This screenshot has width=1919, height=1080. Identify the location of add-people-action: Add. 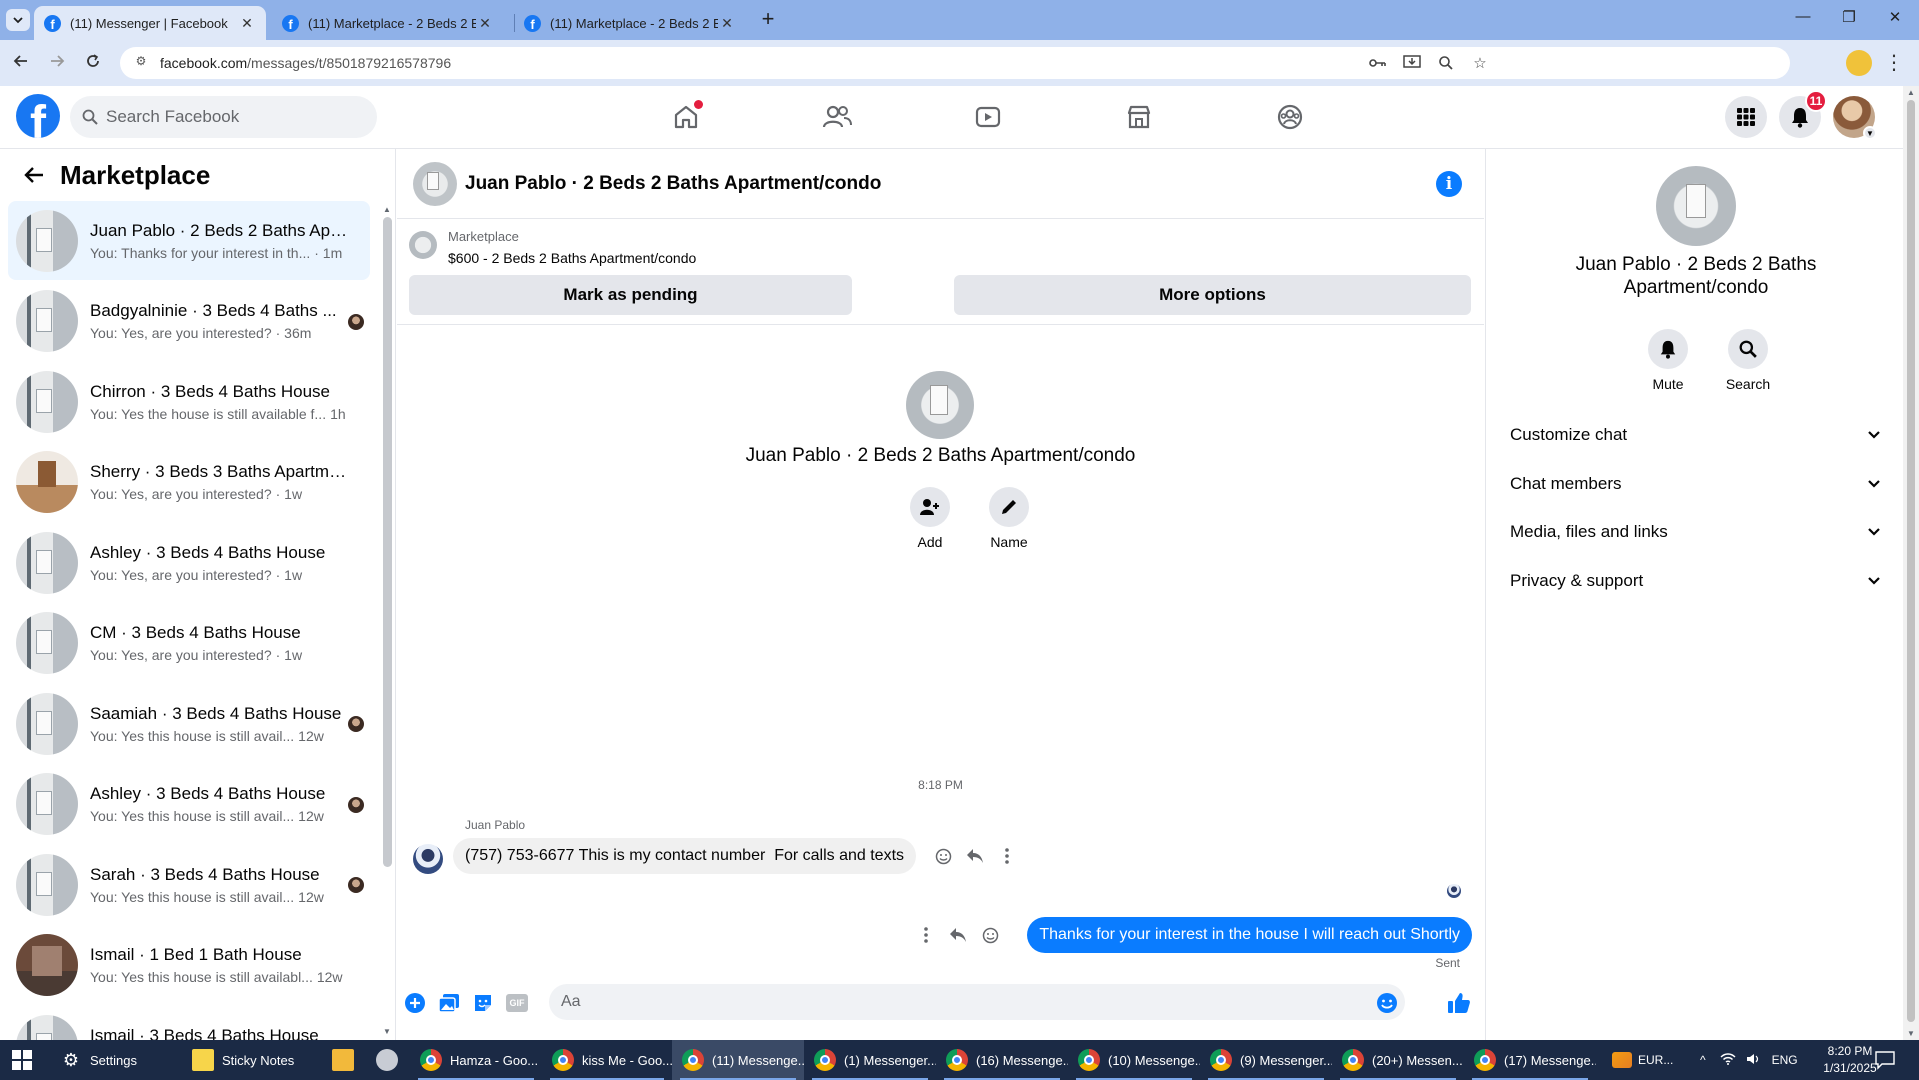
(930, 518).